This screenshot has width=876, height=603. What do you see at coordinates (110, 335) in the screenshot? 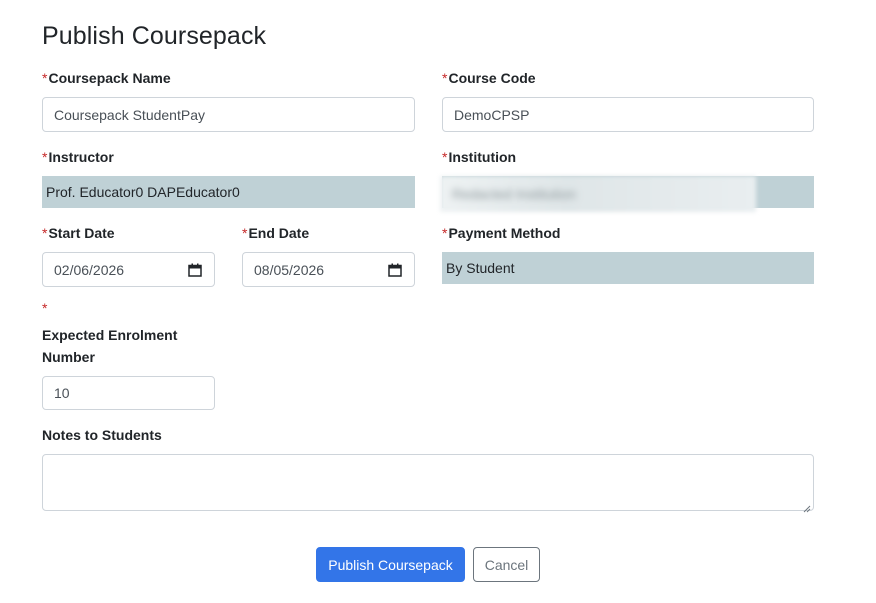
I see `expected-enrolment-label-line1: Expected Enrolment` at bounding box center [110, 335].